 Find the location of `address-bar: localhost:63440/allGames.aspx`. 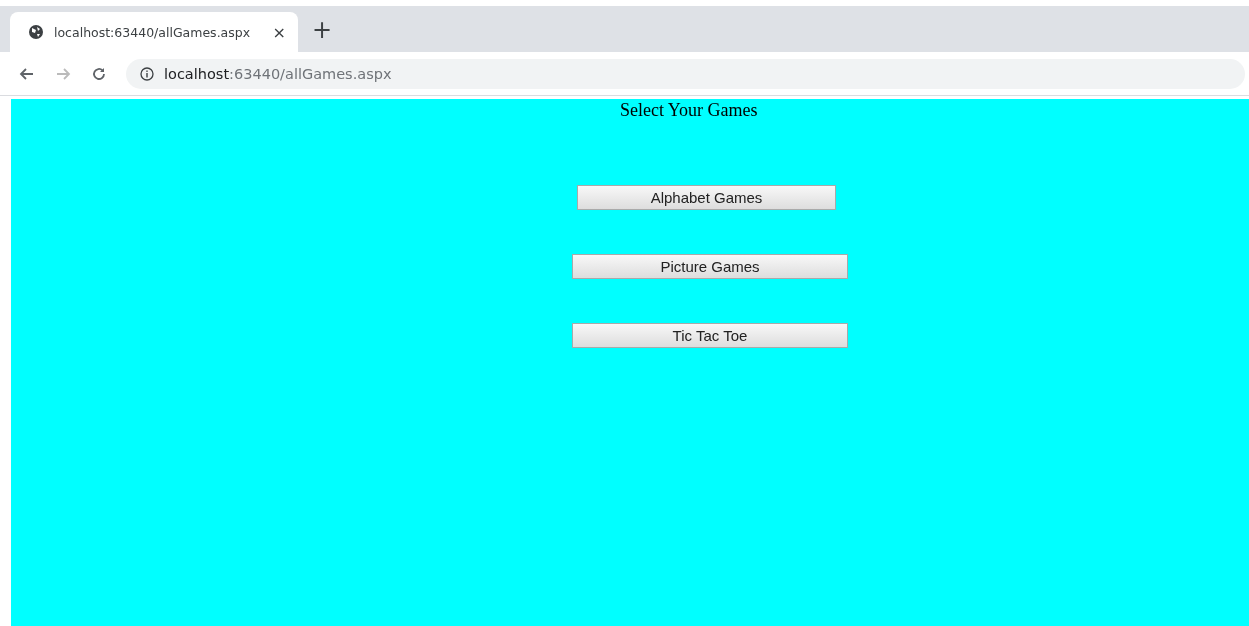

address-bar: localhost:63440/allGames.aspx is located at coordinates (685, 73).